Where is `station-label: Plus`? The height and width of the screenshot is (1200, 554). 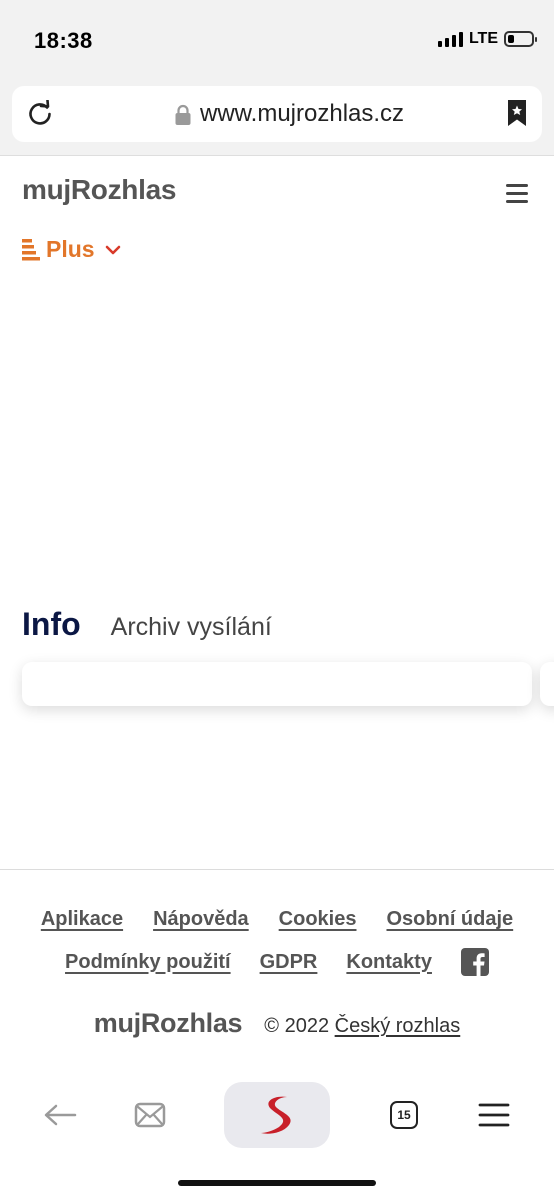 station-label: Plus is located at coordinates (70, 249).